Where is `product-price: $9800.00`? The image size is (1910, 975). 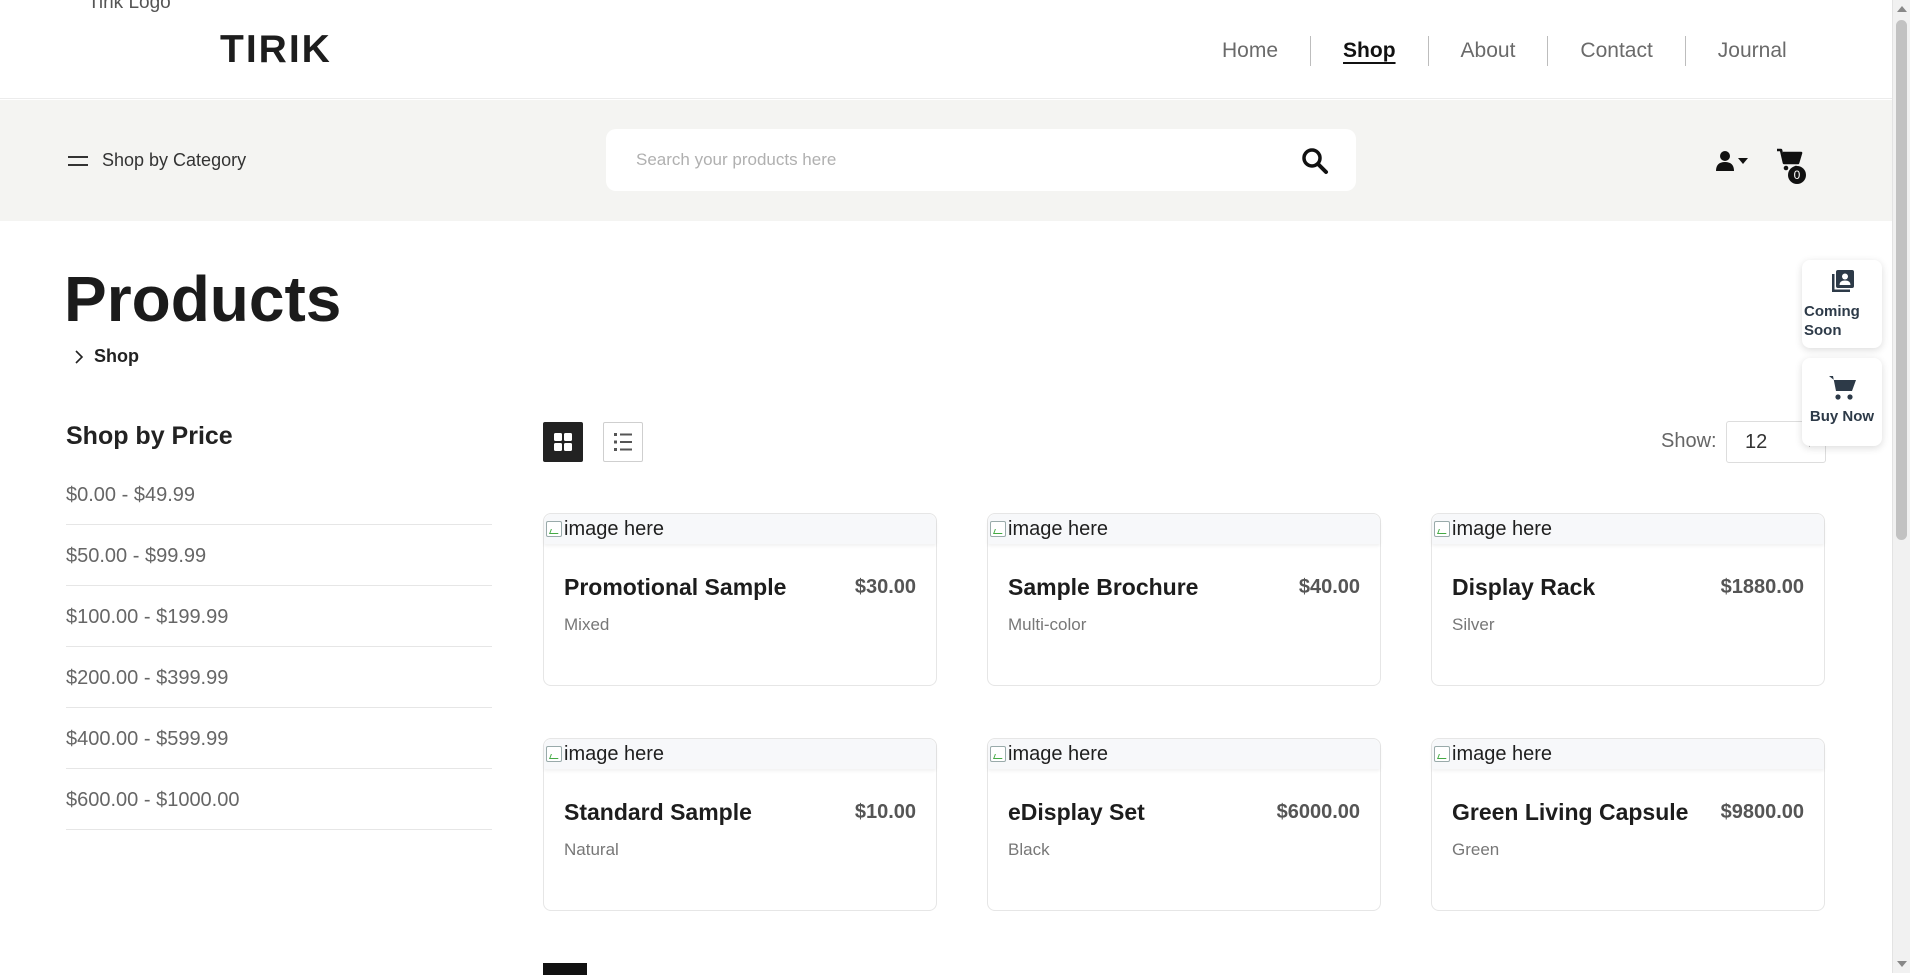
product-price: $9800.00 is located at coordinates (1762, 812).